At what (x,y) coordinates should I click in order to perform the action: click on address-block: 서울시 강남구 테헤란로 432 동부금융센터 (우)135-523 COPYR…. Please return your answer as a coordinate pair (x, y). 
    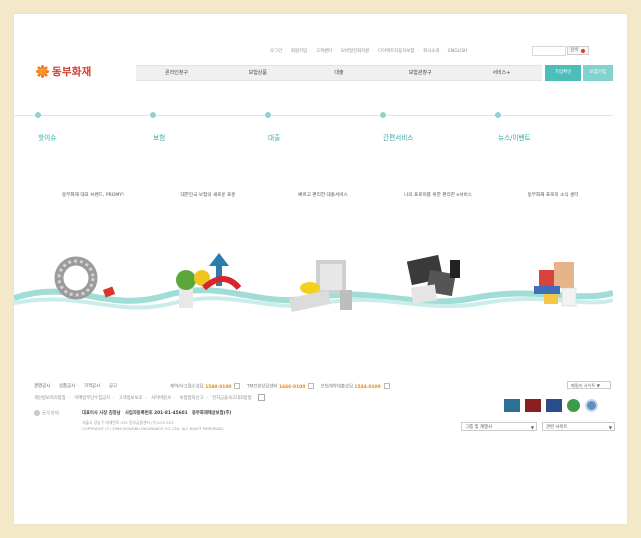
    Looking at the image, I should click on (153, 426).